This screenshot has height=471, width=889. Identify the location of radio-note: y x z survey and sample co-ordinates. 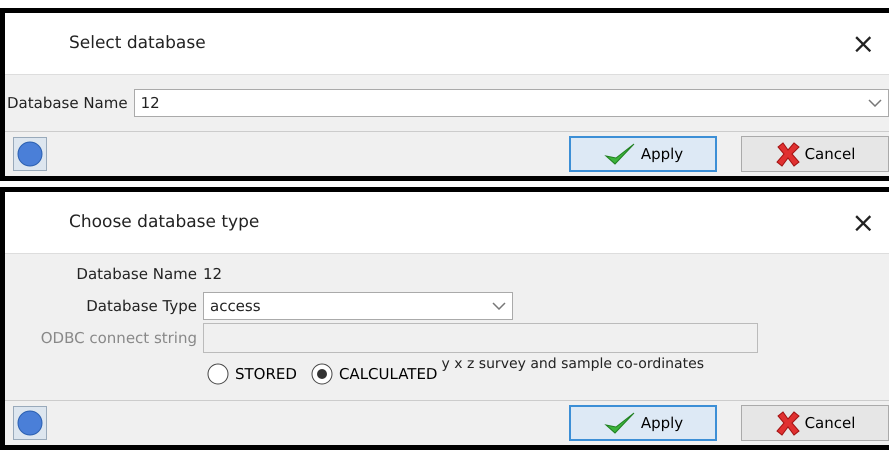
(573, 364).